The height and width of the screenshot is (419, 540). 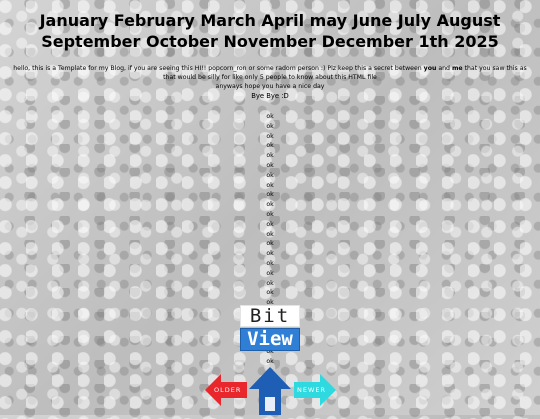 I want to click on older-button: OLDER, so click(x=226, y=390).